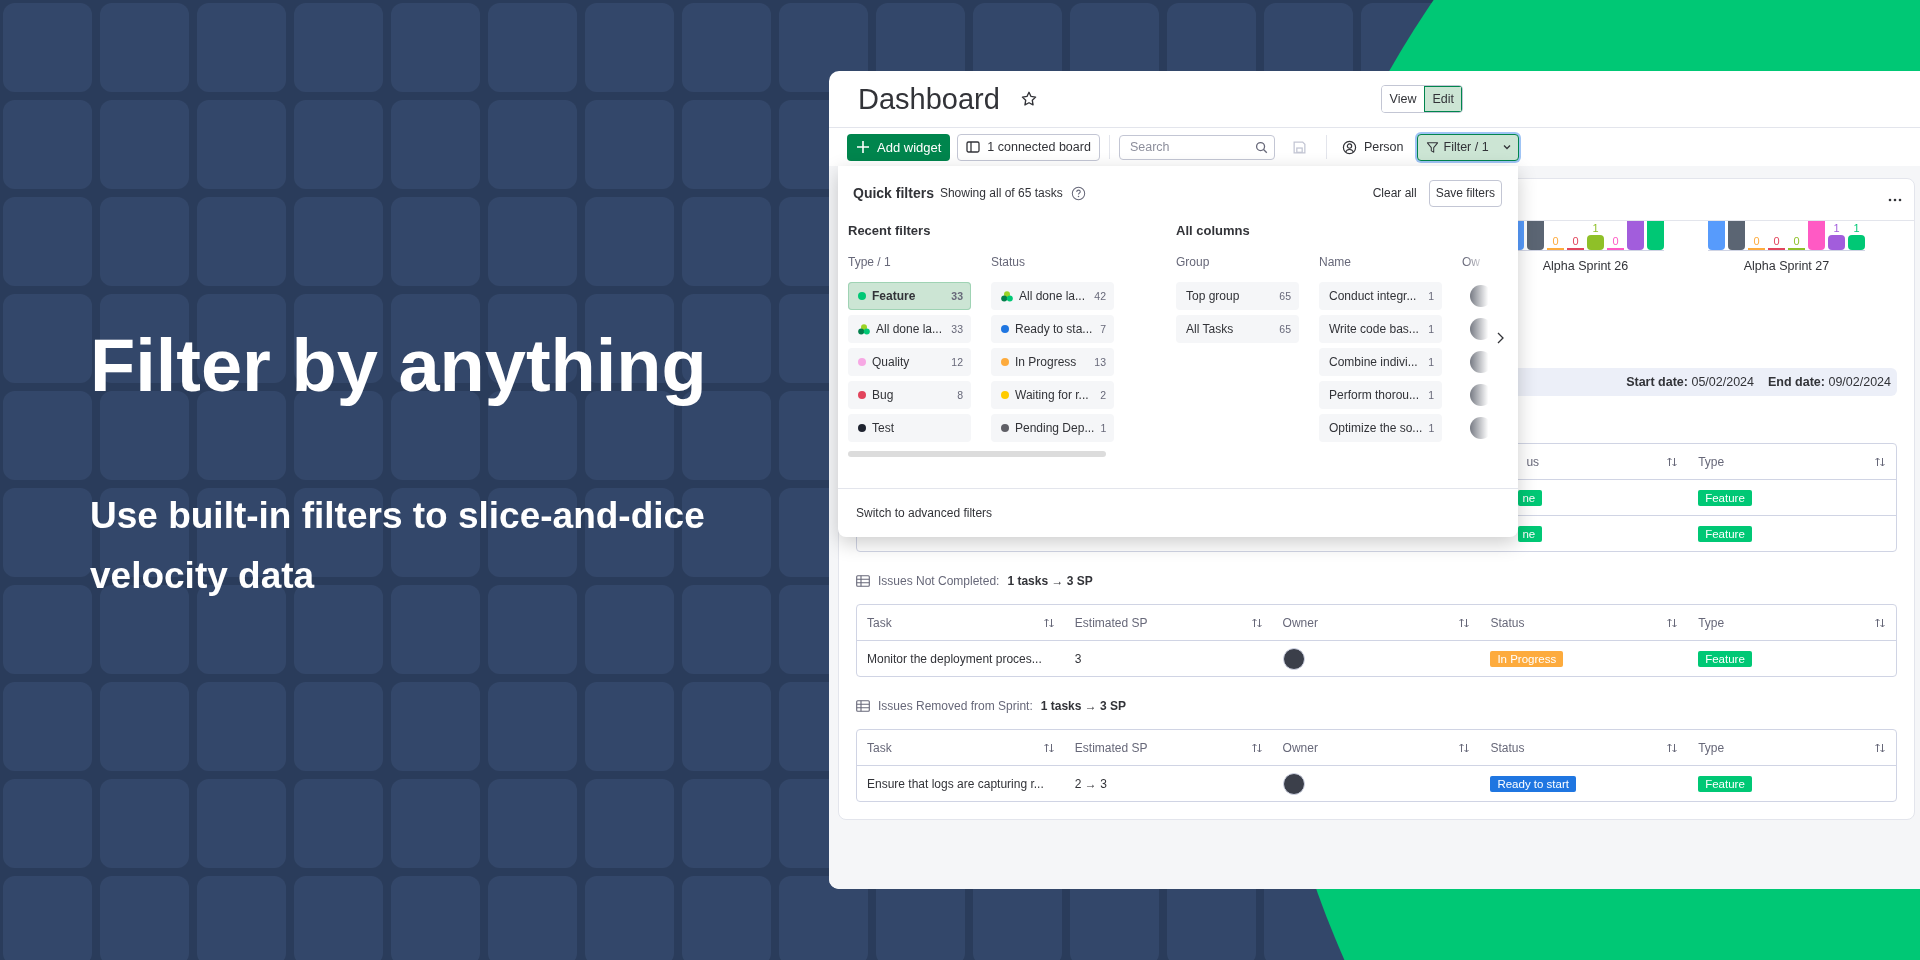 Image resolution: width=1920 pixels, height=960 pixels. What do you see at coordinates (1506, 147) in the screenshot?
I see `chevron-down-icon` at bounding box center [1506, 147].